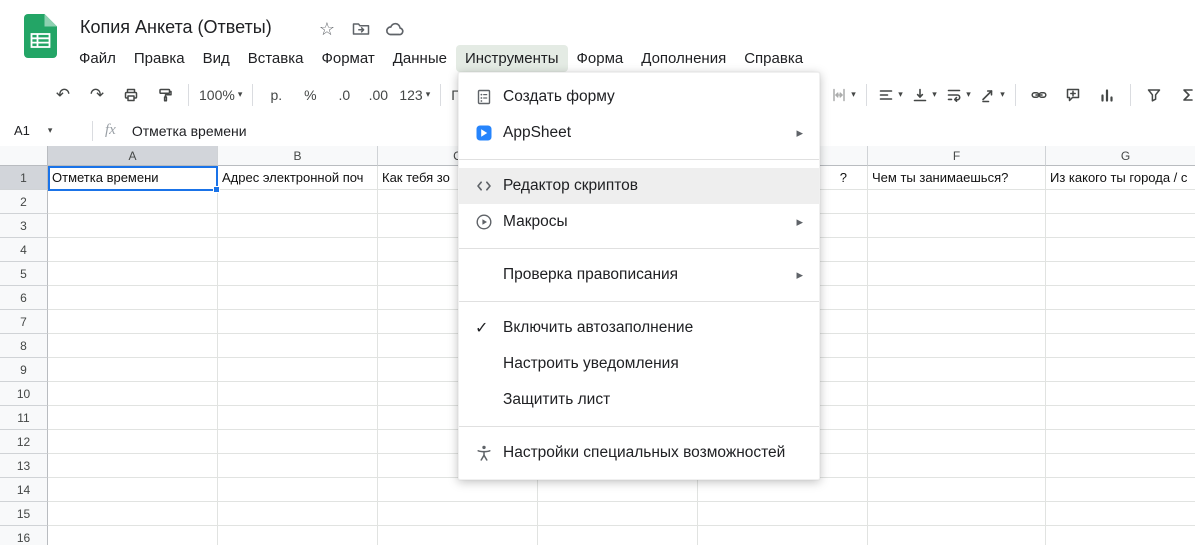  I want to click on row-header-2: 2, so click(24, 202).